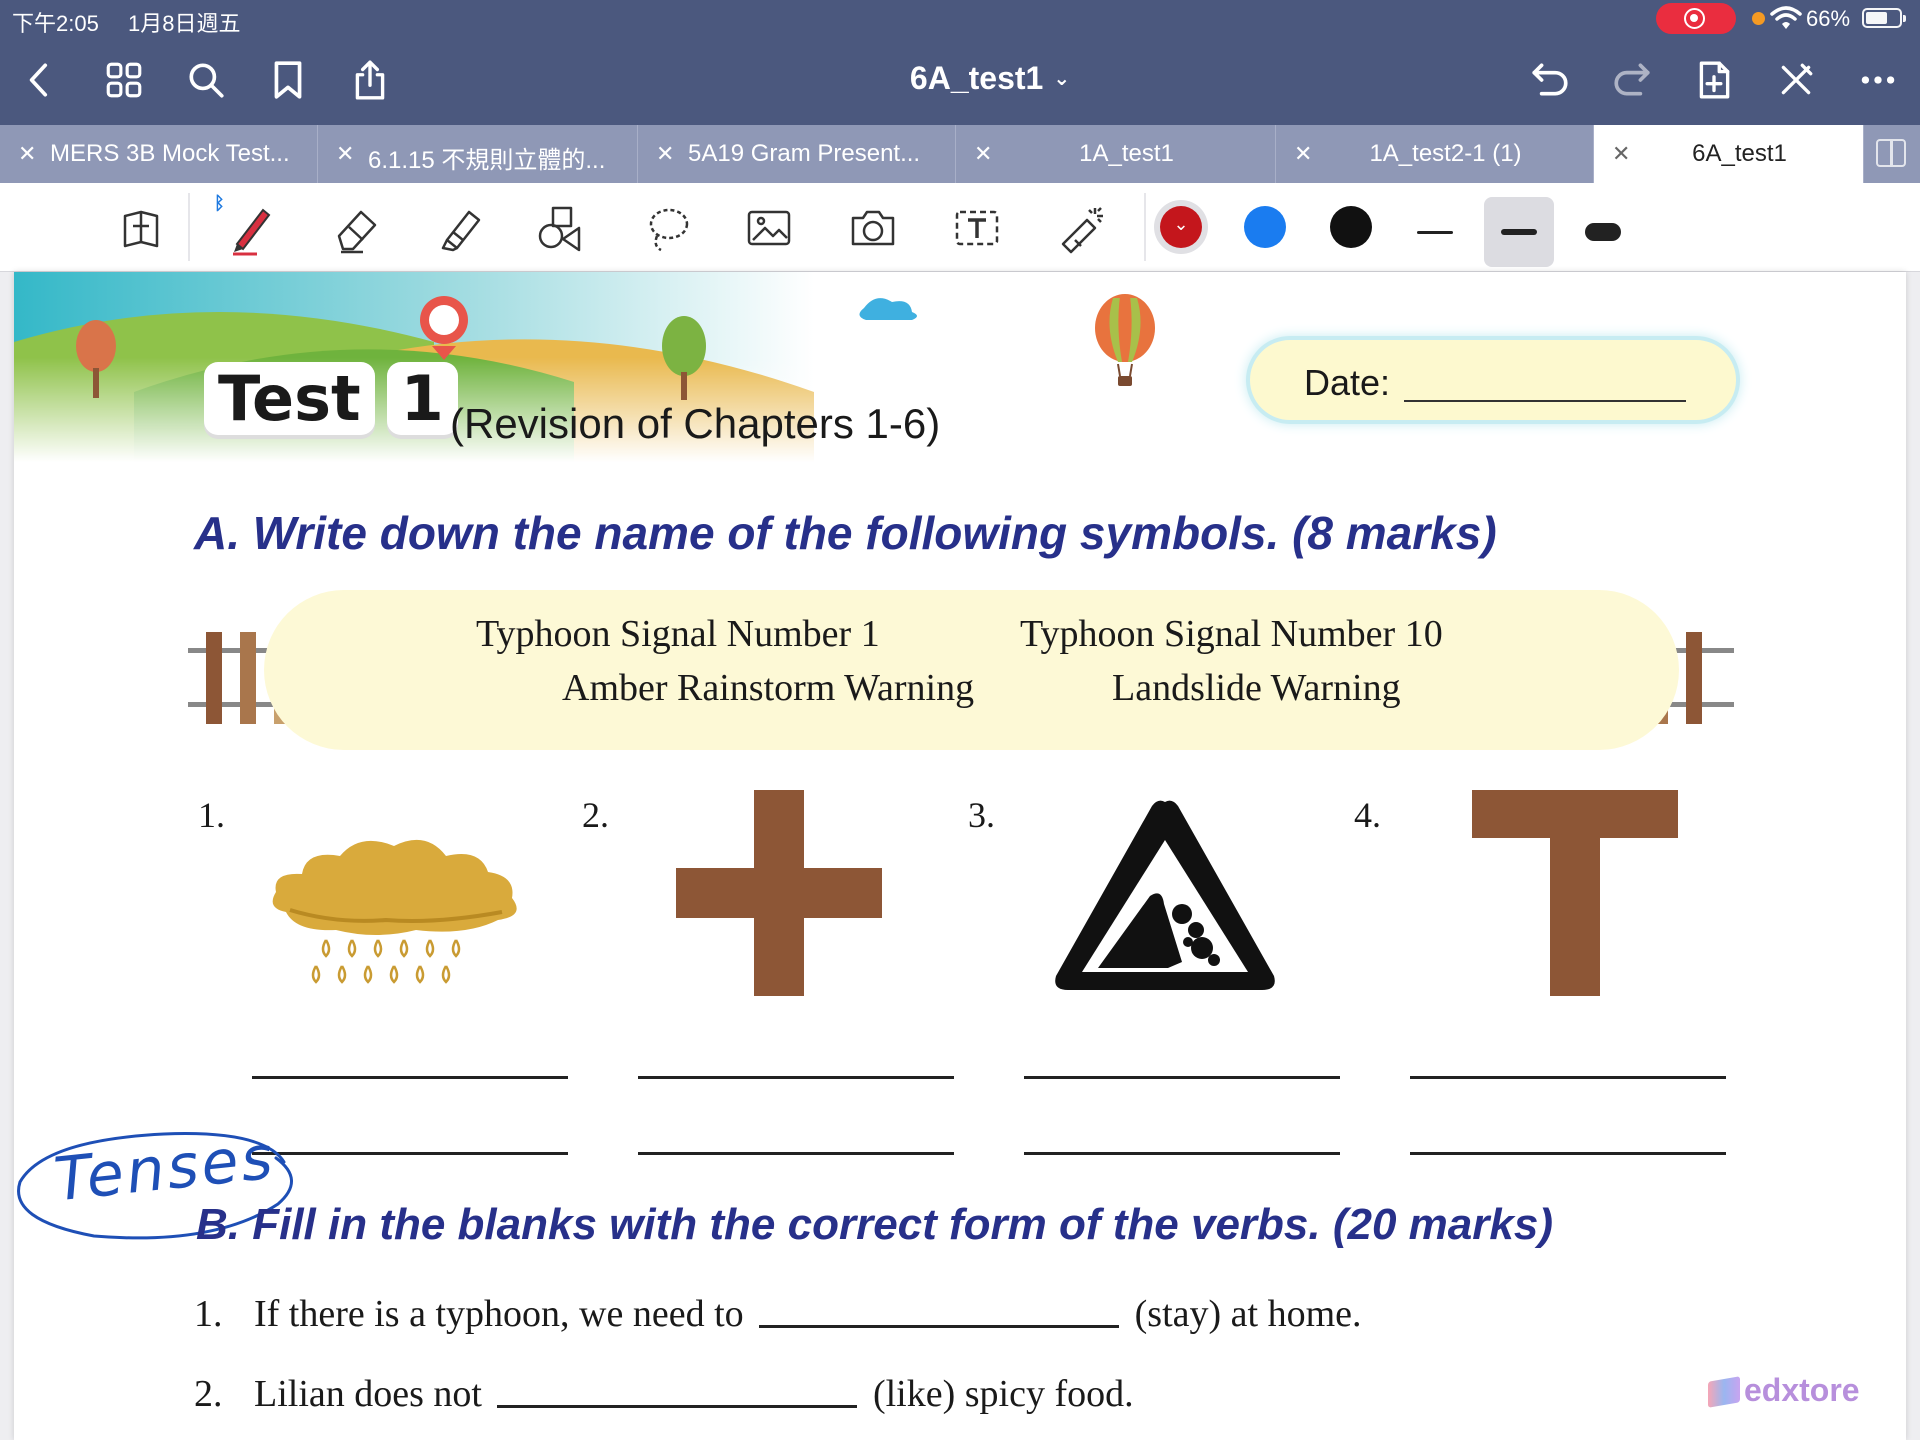 This screenshot has height=1440, width=1920. What do you see at coordinates (1125, 340) in the screenshot?
I see `hot-air-balloon-illustration` at bounding box center [1125, 340].